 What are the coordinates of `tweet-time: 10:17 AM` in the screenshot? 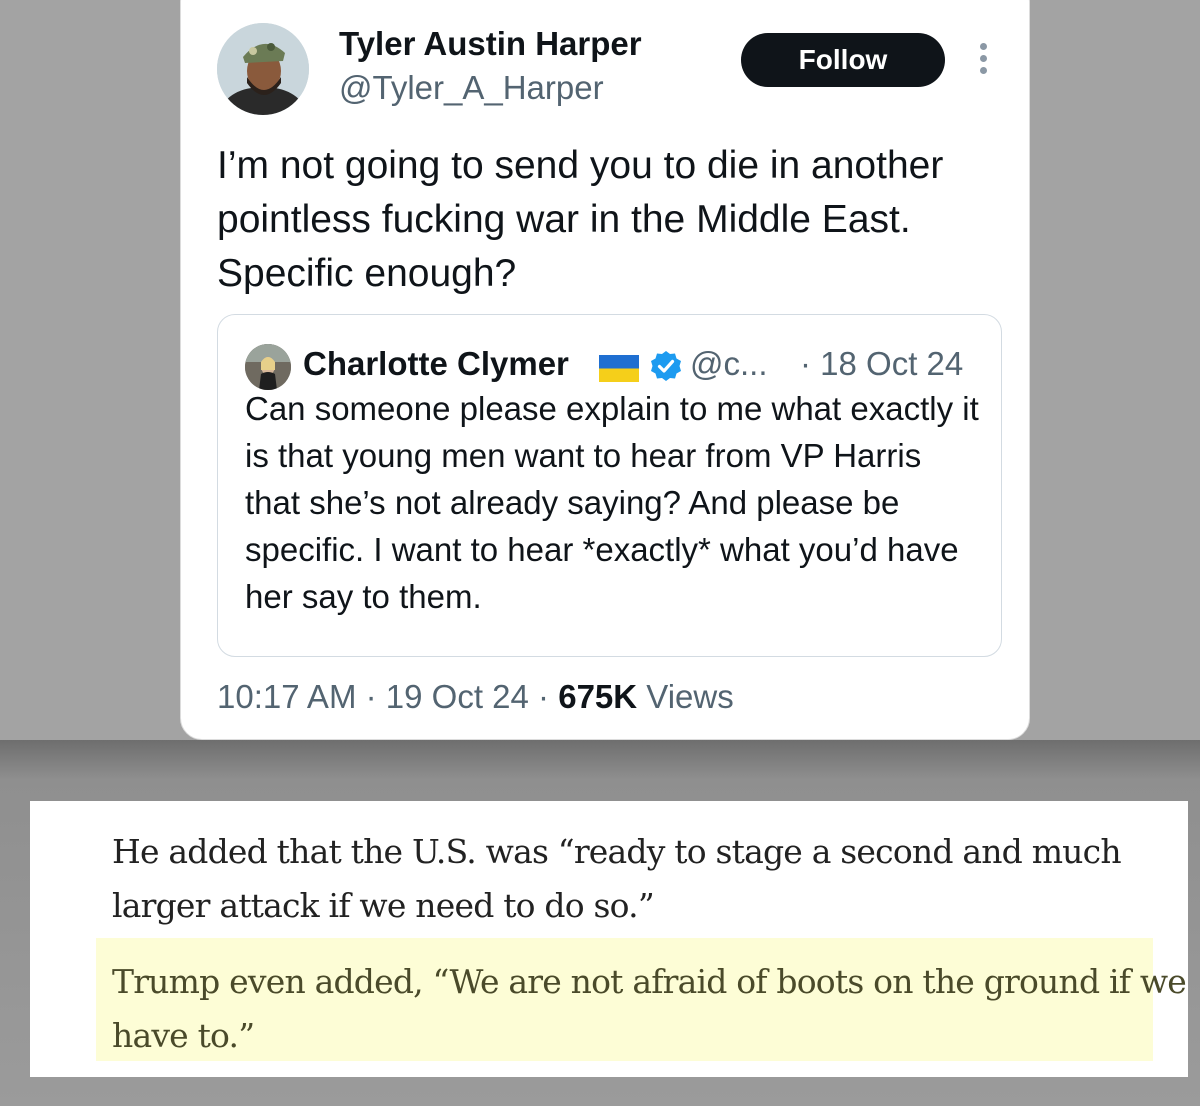 It's located at (286, 696).